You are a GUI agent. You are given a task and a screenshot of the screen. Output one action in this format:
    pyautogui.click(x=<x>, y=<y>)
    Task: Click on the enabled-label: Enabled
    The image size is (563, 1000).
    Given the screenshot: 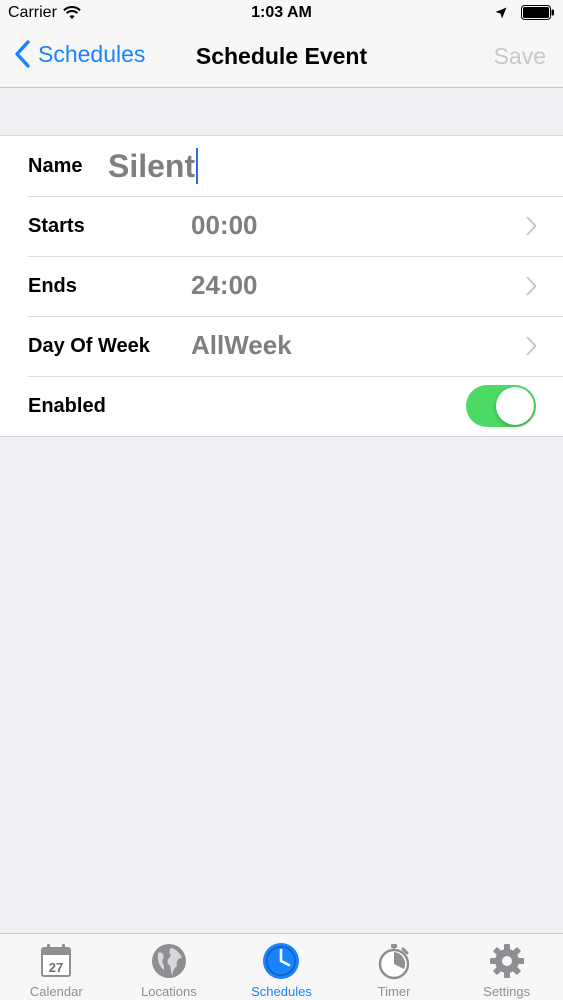 What is the action you would take?
    pyautogui.click(x=67, y=406)
    